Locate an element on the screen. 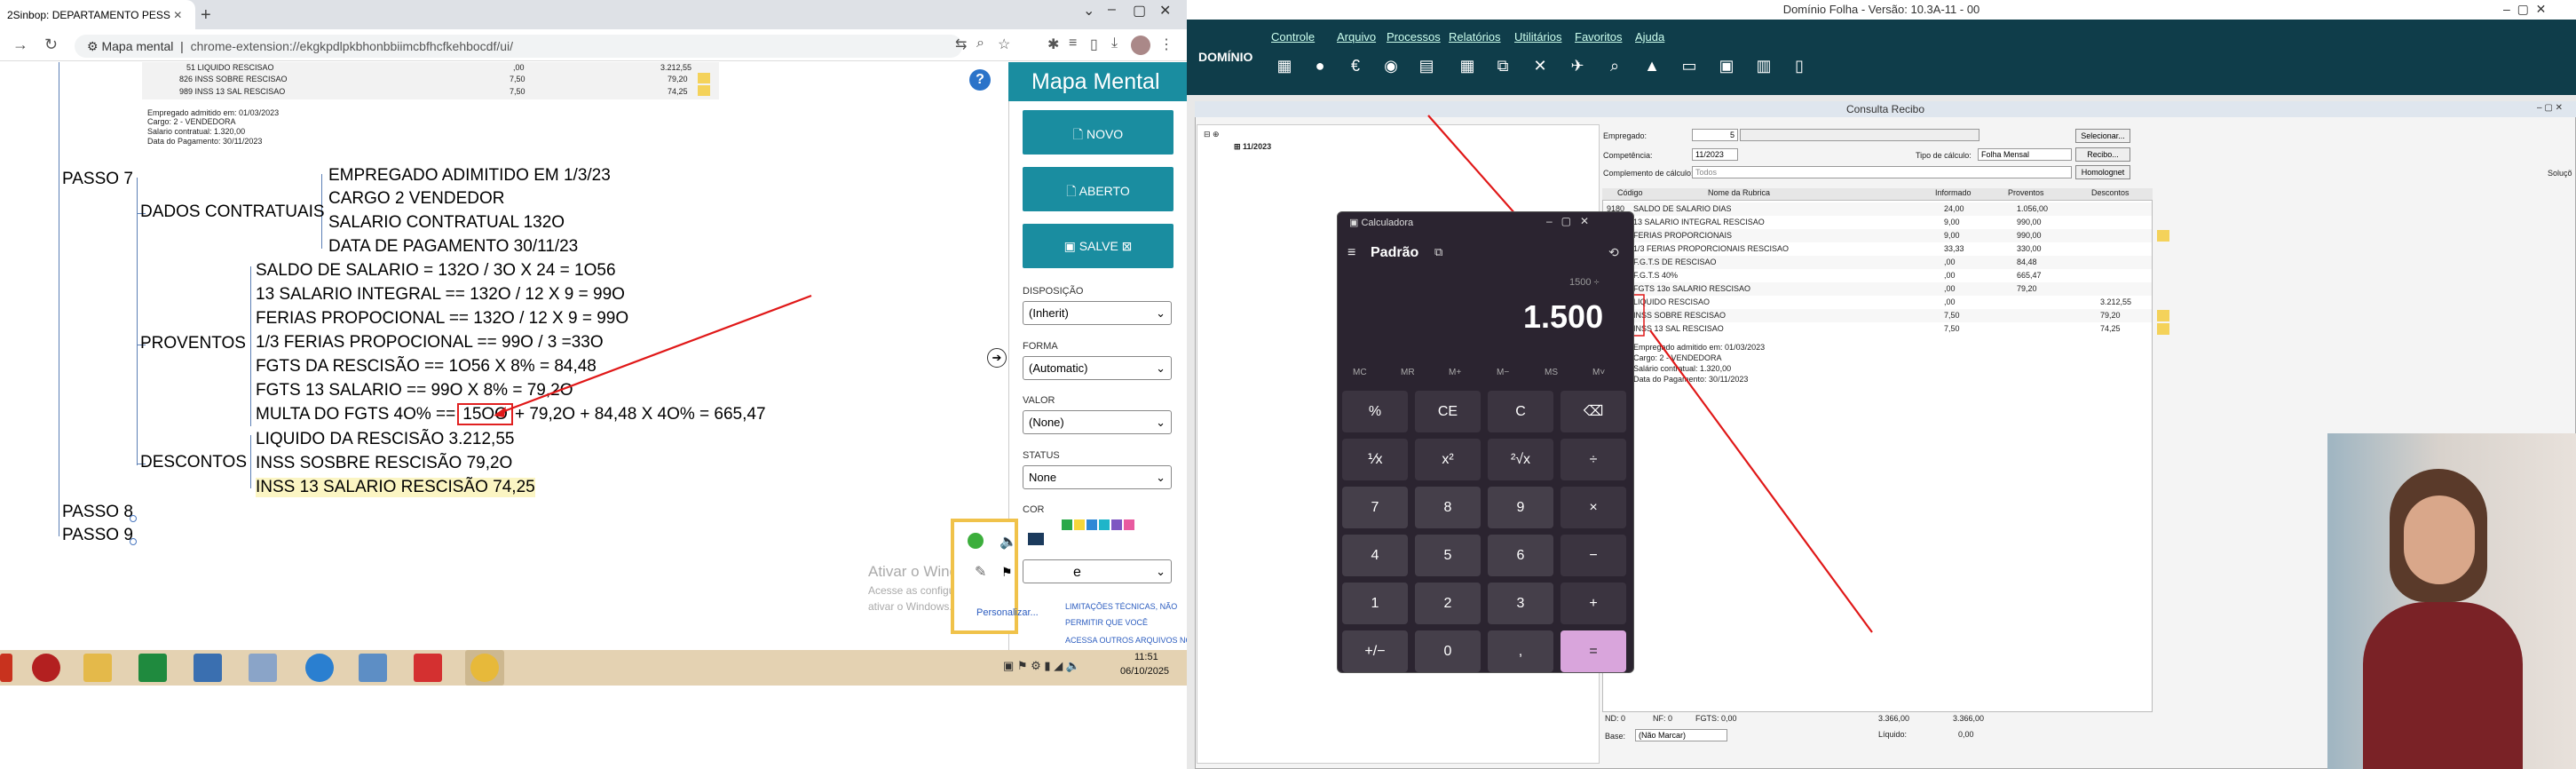 This screenshot has width=2576, height=769. keep-on-top-icon: ⧉ is located at coordinates (1438, 252).